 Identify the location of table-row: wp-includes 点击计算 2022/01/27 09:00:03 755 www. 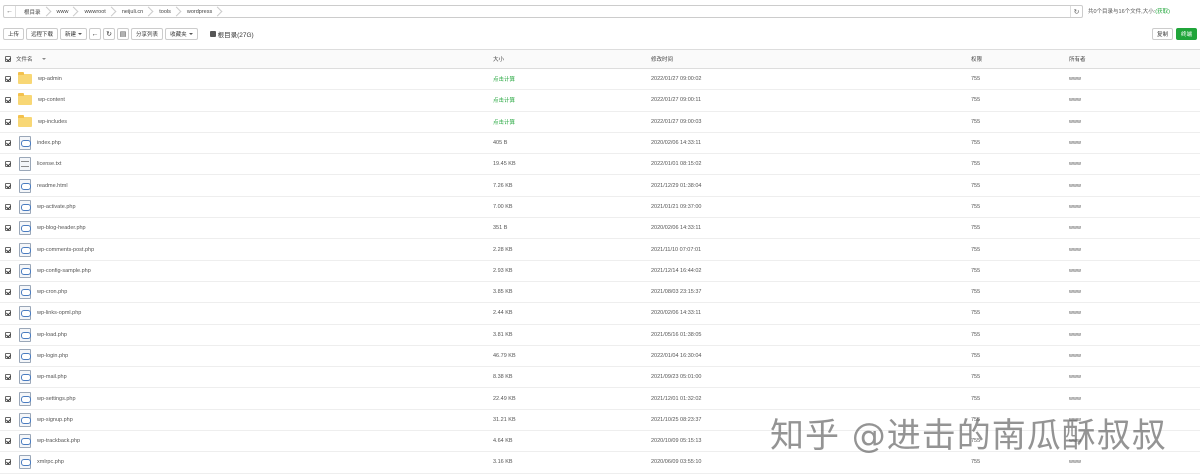
(600, 122).